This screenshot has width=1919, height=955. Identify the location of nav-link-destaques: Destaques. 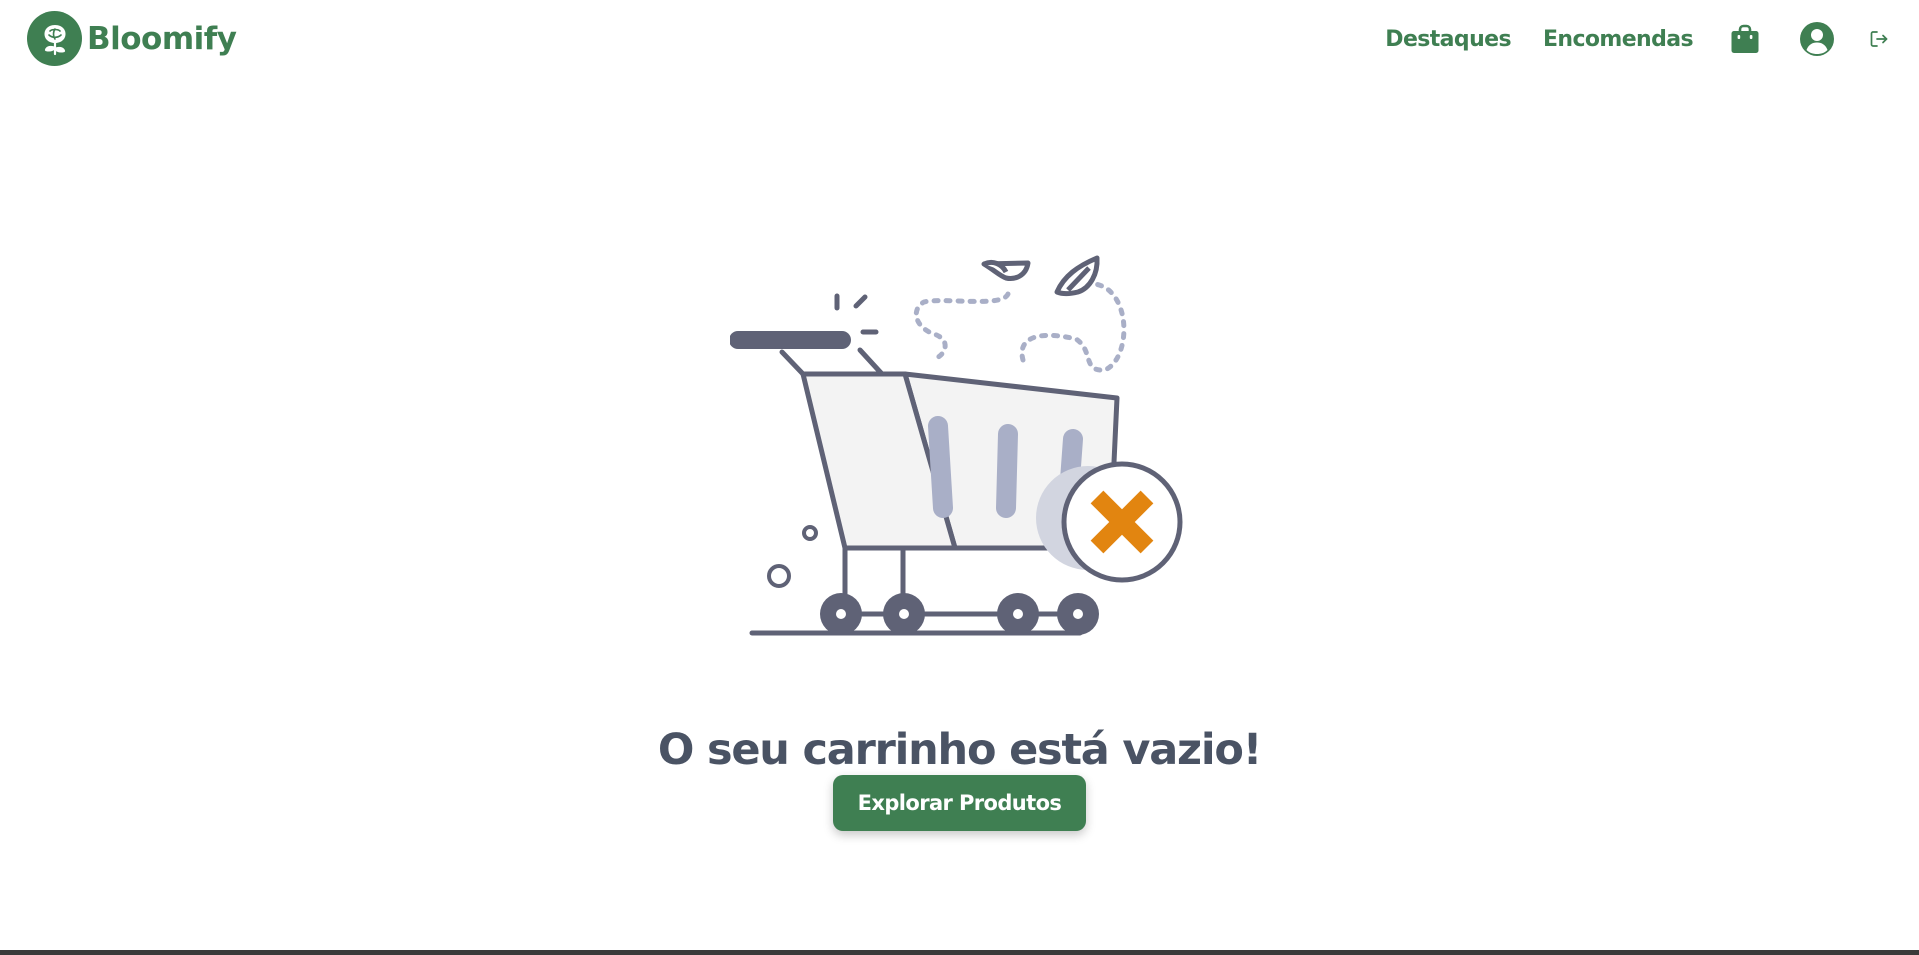
(1448, 39).